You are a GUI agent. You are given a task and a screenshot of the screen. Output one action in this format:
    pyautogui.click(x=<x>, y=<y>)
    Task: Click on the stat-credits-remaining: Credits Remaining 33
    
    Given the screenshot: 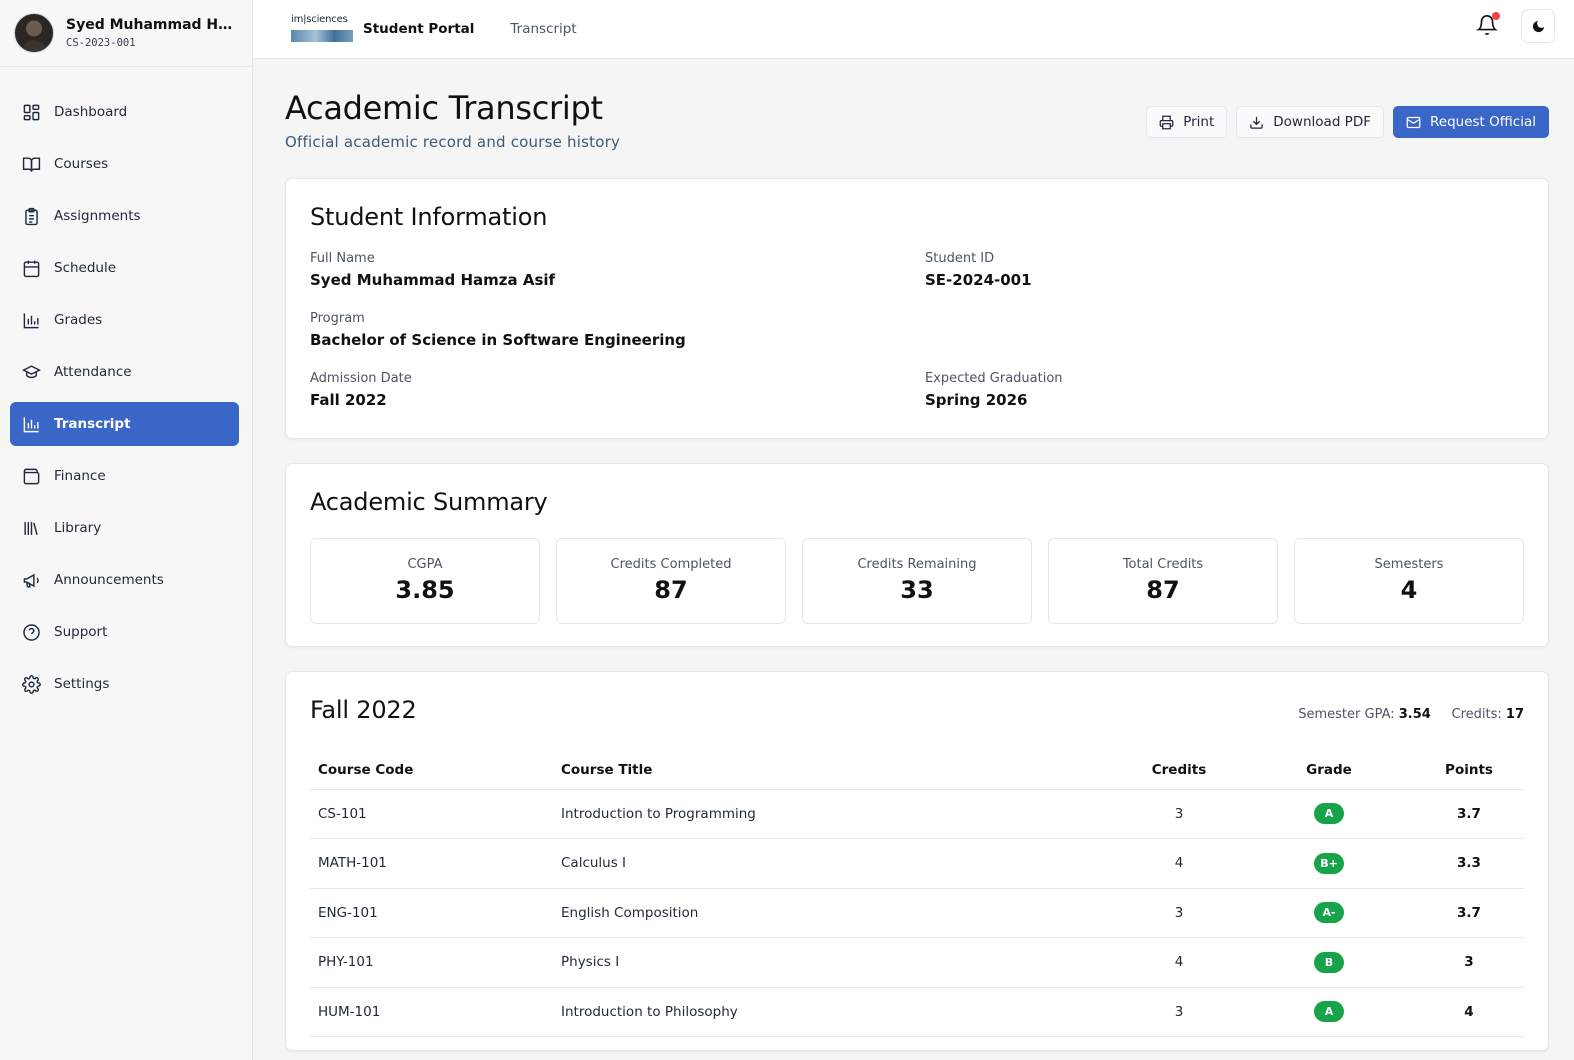 What is the action you would take?
    pyautogui.click(x=917, y=581)
    